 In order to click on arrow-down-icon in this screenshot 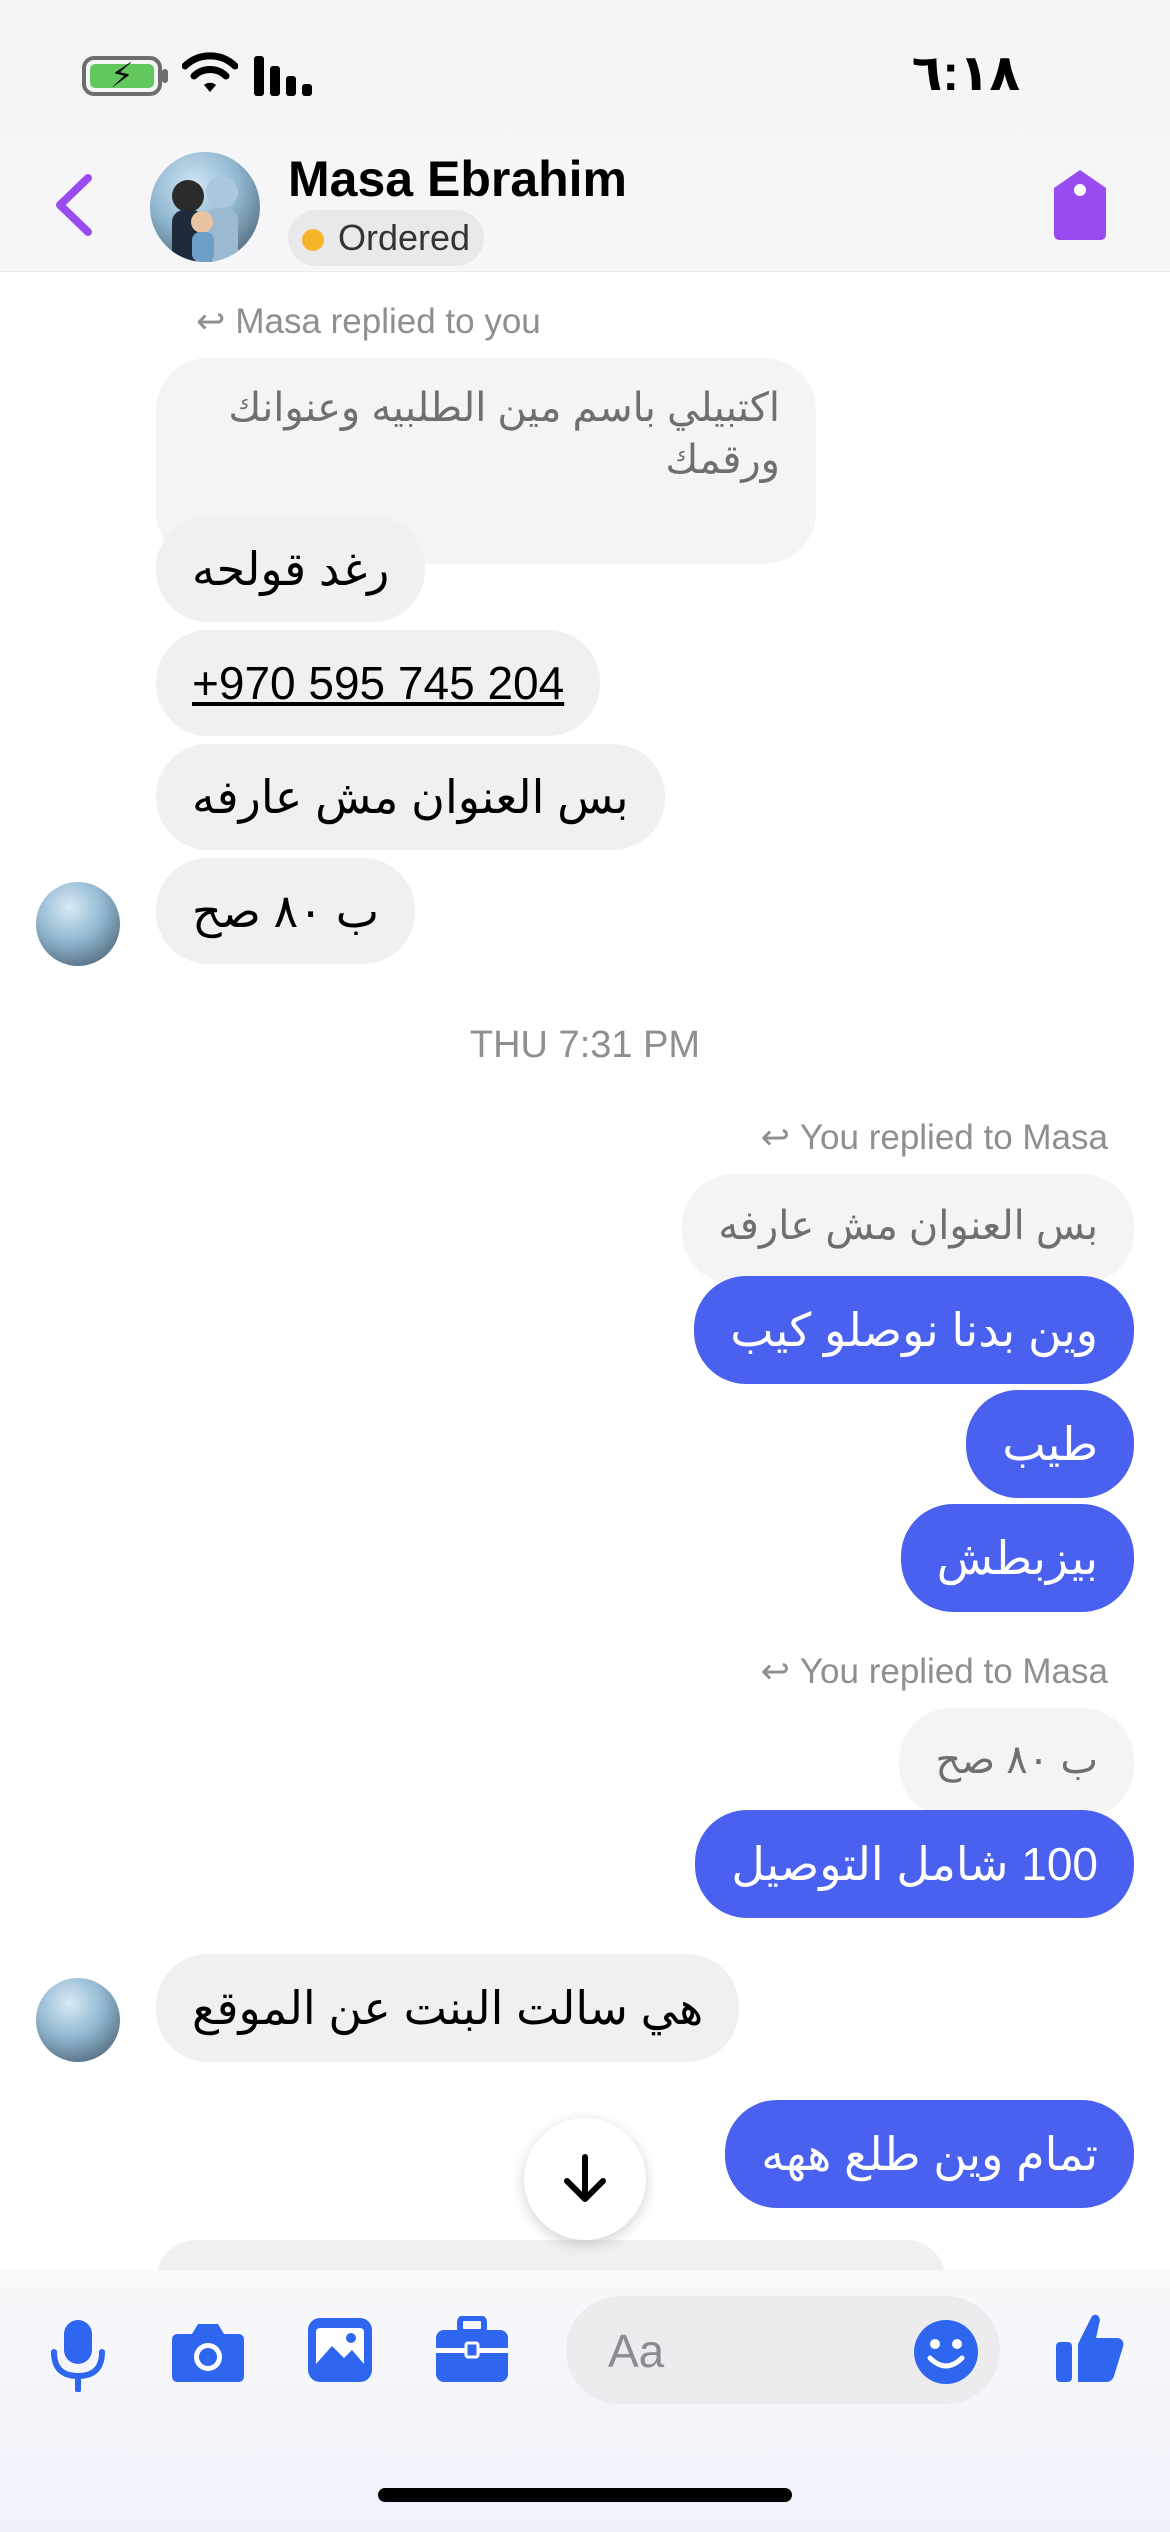, I will do `click(585, 2178)`.